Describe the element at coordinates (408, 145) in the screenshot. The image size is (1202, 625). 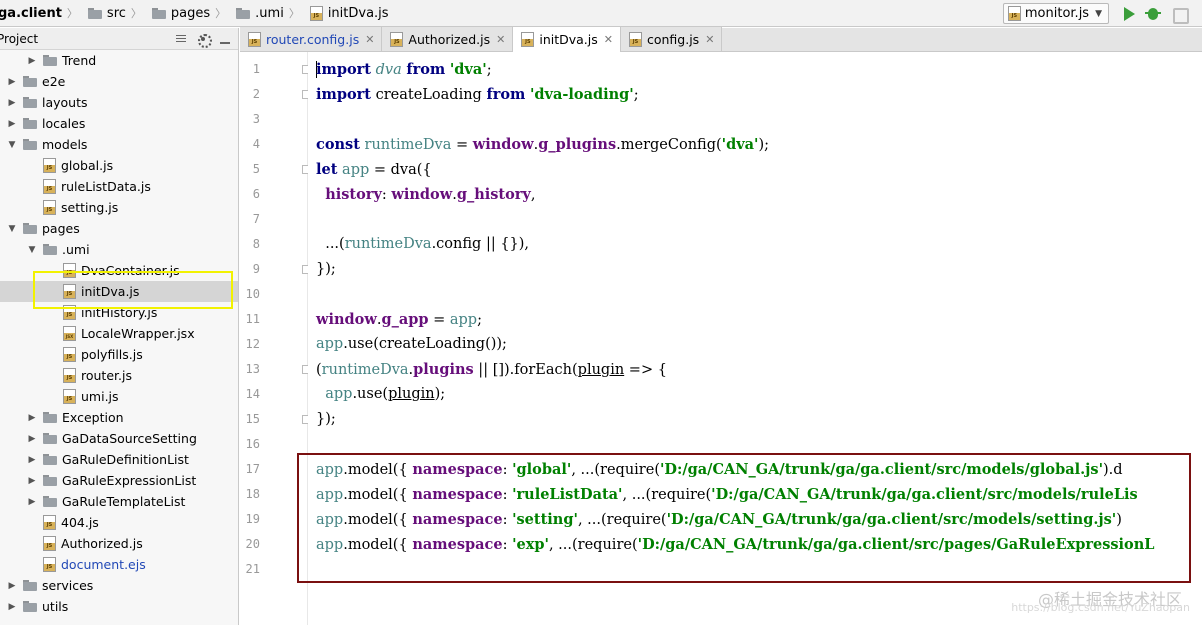
I see `code-token: runtimeDva` at that location.